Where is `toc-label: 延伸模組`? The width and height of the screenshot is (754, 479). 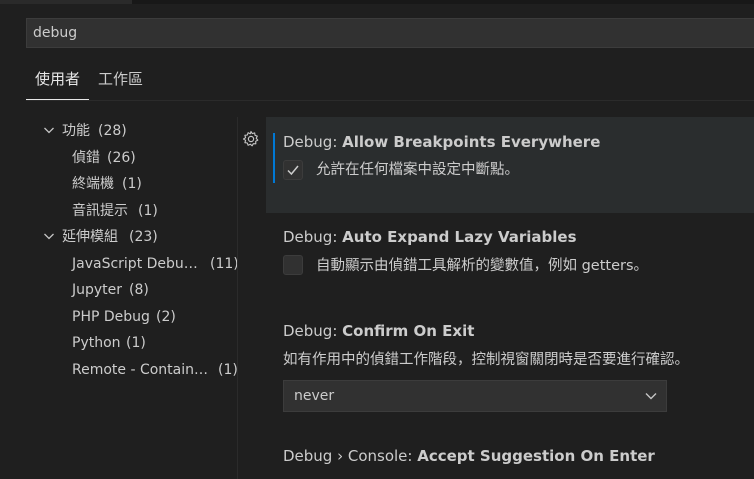
toc-label: 延伸模組 is located at coordinates (90, 237).